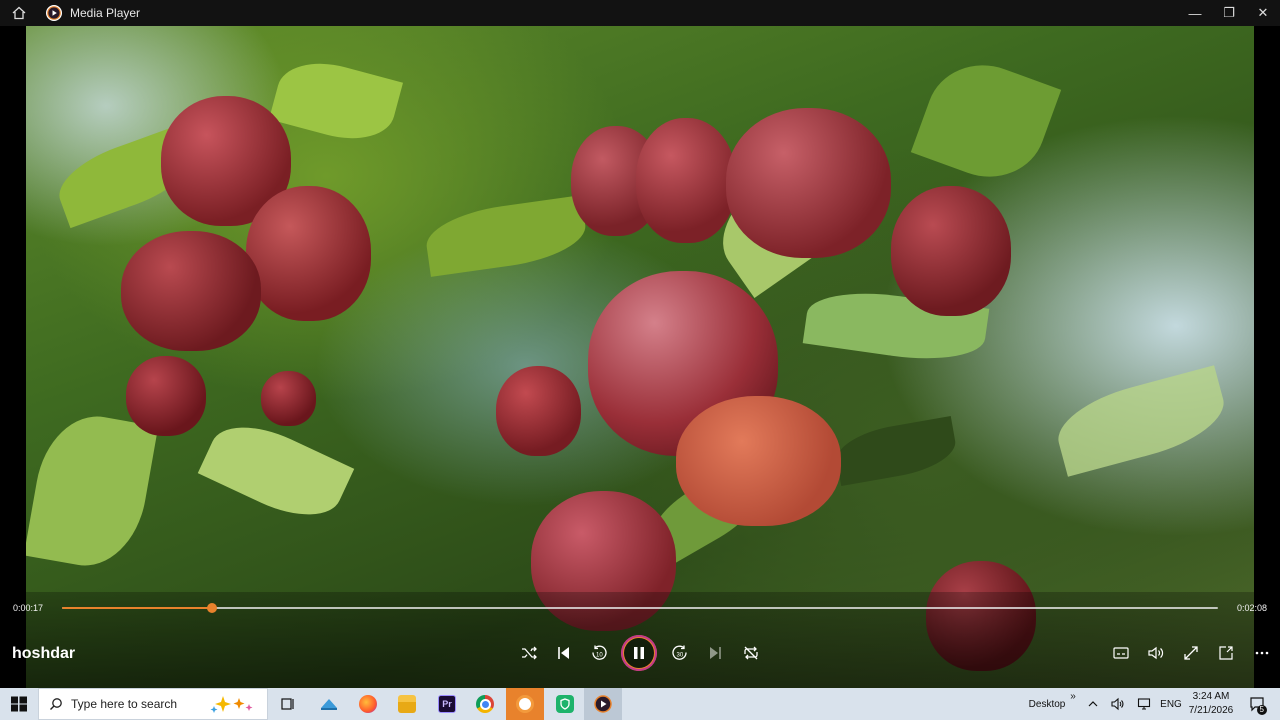 The image size is (1280, 720). I want to click on minimize-button: —, so click(1195, 13).